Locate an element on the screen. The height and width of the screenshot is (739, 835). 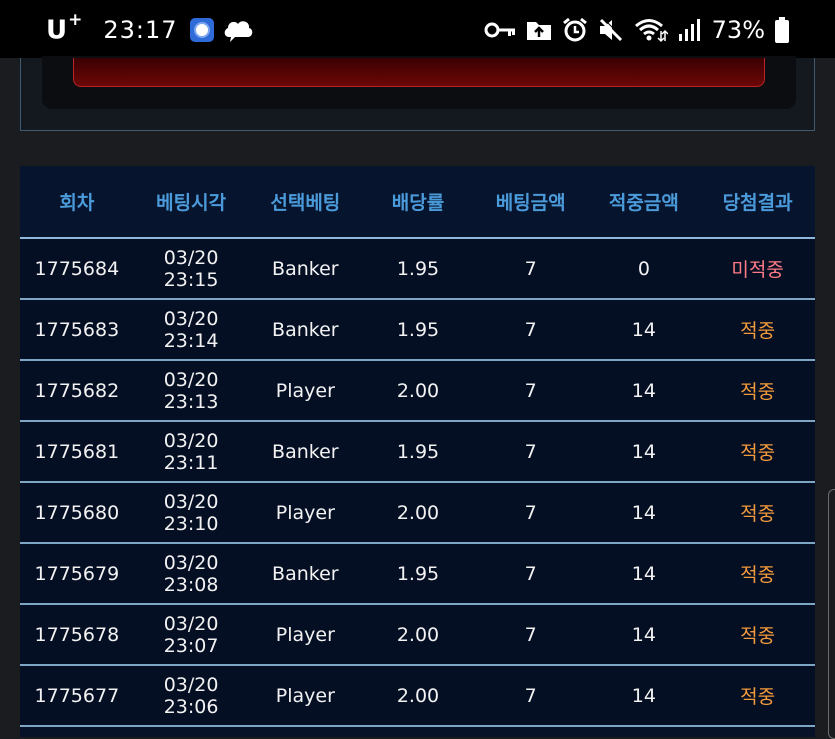
key-icon is located at coordinates (499, 30).